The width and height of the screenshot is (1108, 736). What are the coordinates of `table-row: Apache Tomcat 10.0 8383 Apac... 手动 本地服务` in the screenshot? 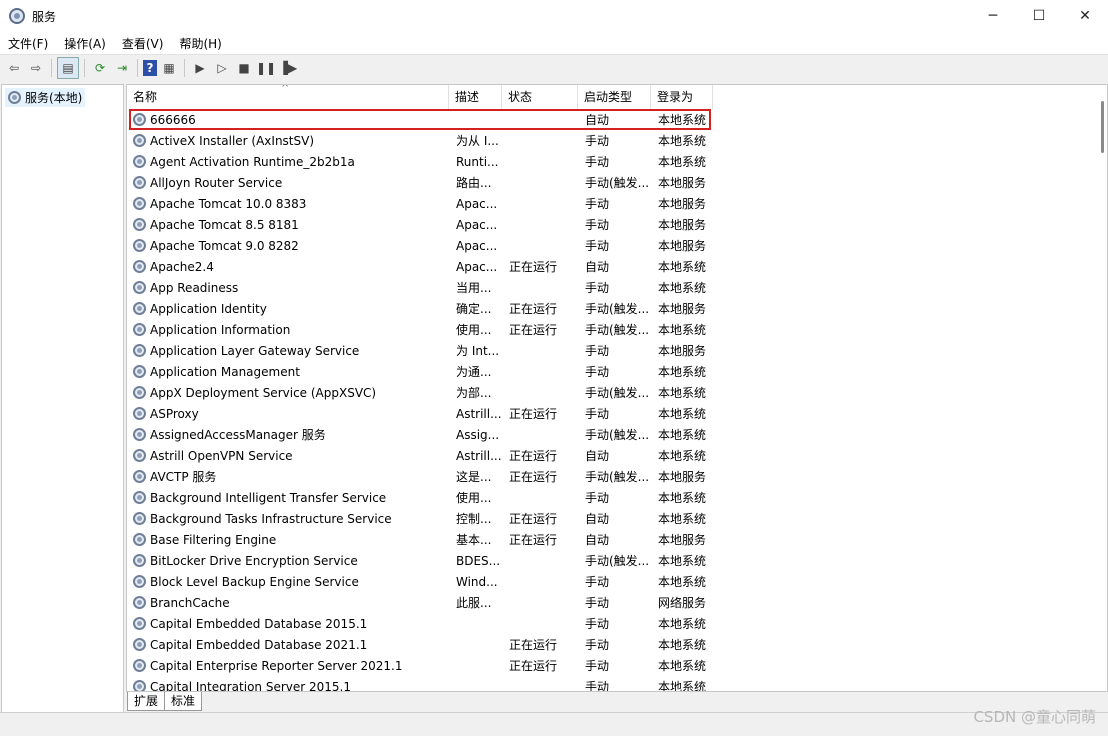 It's located at (617, 203).